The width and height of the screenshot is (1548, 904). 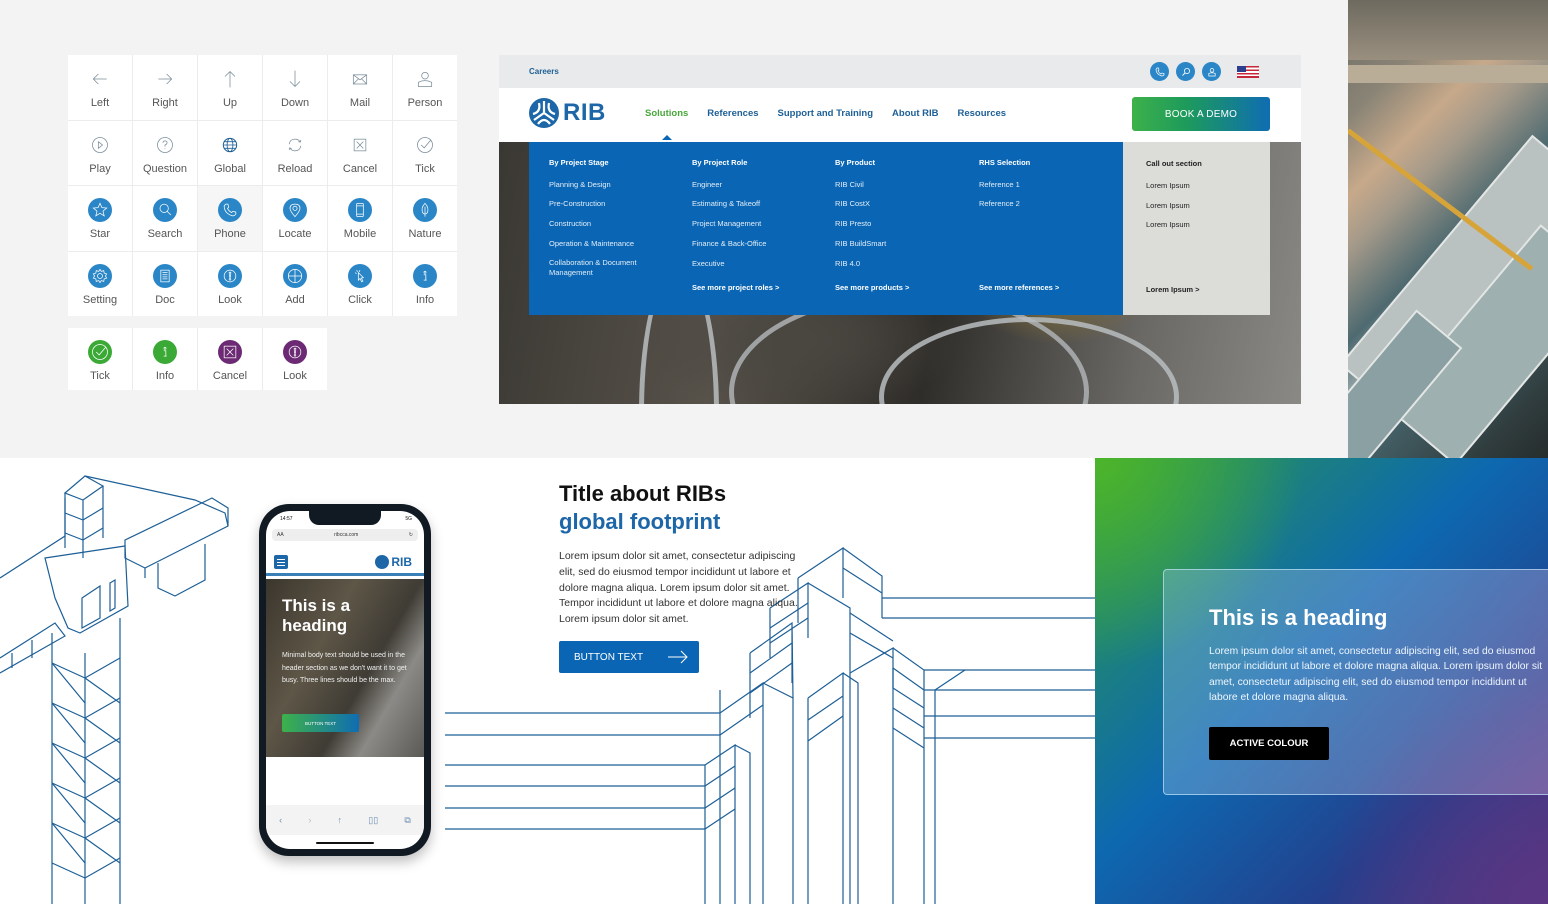 What do you see at coordinates (295, 218) in the screenshot?
I see `icon-tile-locate: Locate` at bounding box center [295, 218].